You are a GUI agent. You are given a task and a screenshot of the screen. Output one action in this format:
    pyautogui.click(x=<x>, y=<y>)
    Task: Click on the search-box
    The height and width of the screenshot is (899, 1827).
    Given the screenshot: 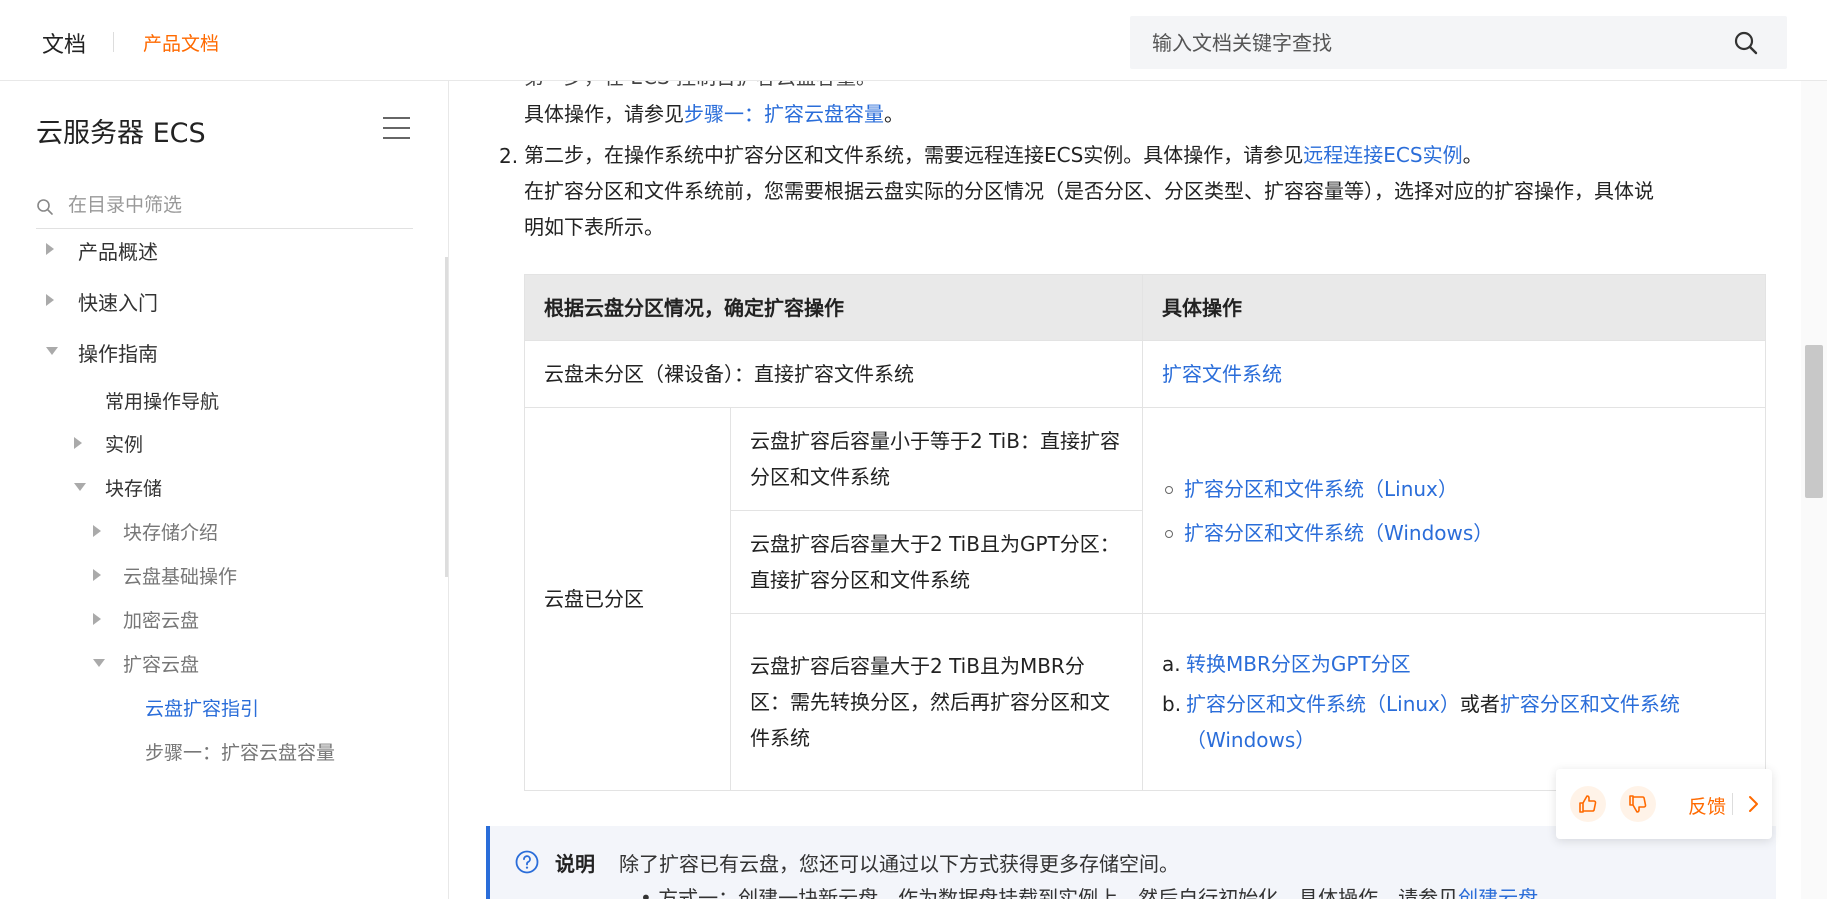 What is the action you would take?
    pyautogui.click(x=1458, y=42)
    